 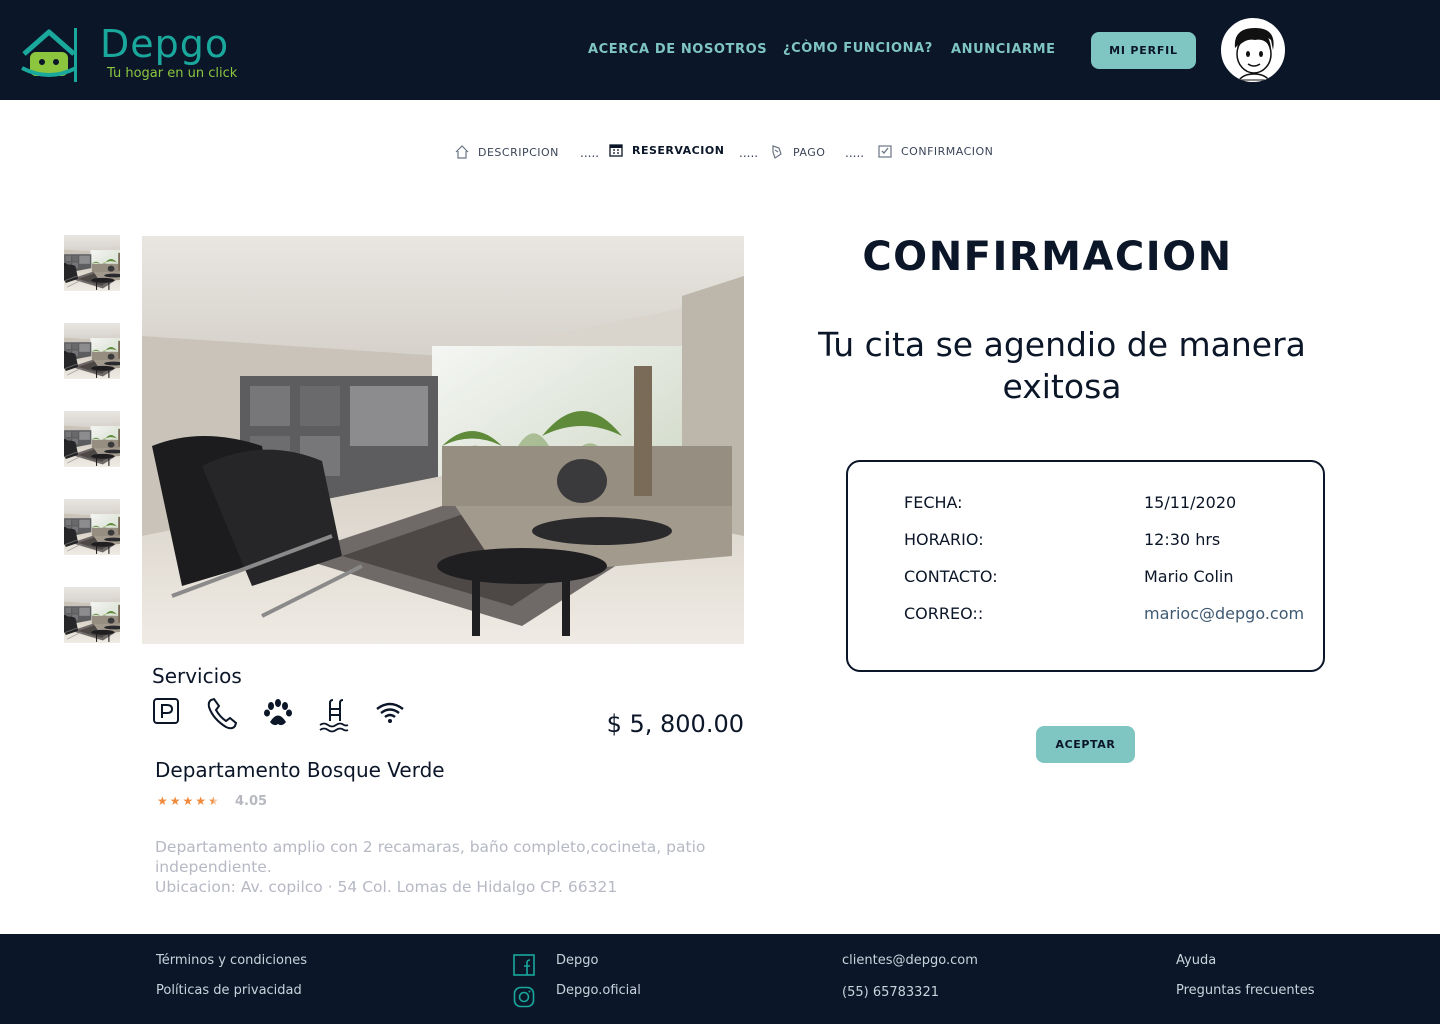 What do you see at coordinates (809, 152) in the screenshot?
I see `step-label: PAGO` at bounding box center [809, 152].